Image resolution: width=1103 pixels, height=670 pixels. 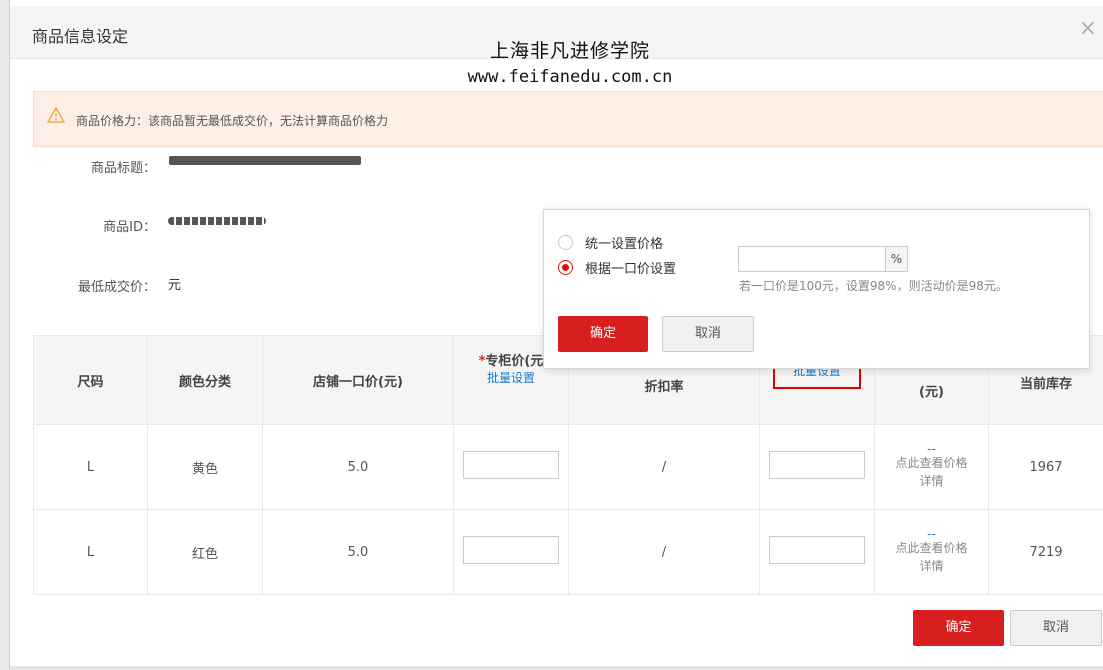 What do you see at coordinates (873, 286) in the screenshot?
I see `percent-hint: 若一口价是100元，设置98%，则活动价是98元。` at bounding box center [873, 286].